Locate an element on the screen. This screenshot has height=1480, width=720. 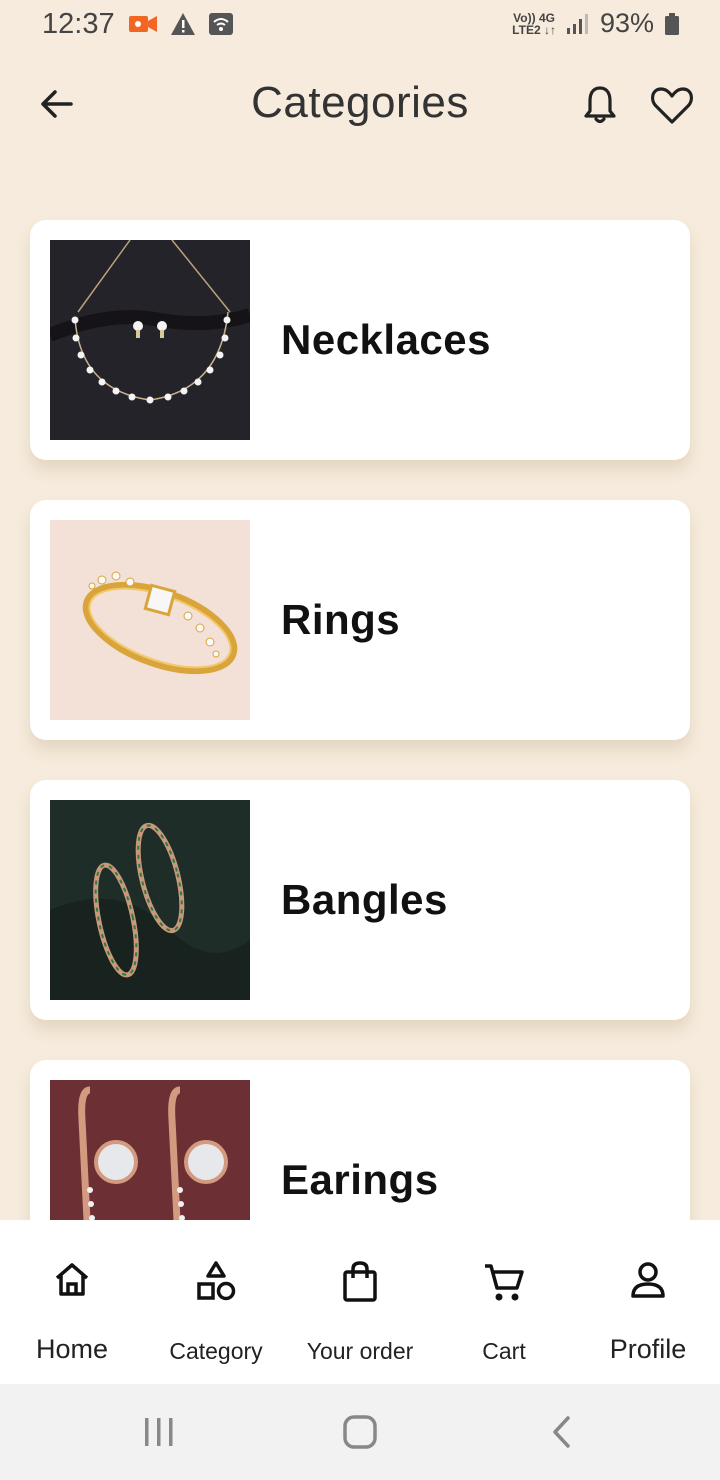
profile-icon is located at coordinates (648, 1280).